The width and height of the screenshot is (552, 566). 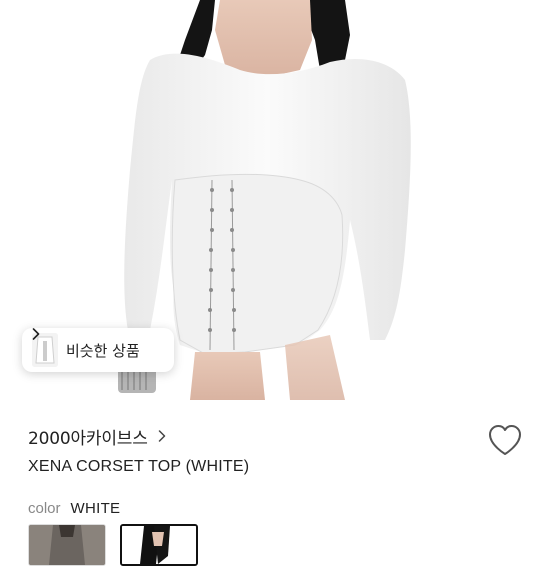 I want to click on similar-products-button: 비슷한 상품, so click(x=98, y=350).